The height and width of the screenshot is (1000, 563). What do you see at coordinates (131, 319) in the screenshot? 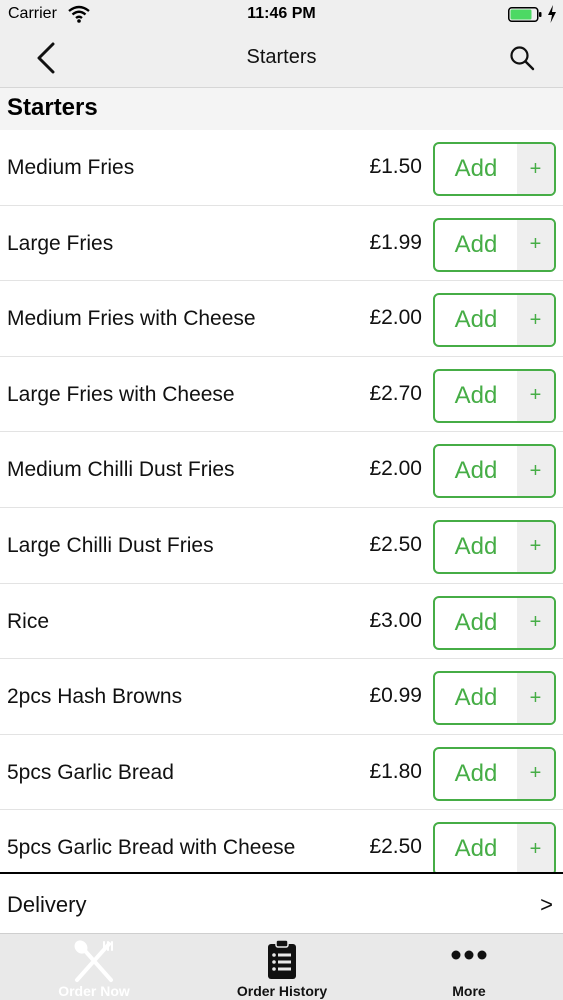
I see `item-name: Medium Fries with Cheese` at bounding box center [131, 319].